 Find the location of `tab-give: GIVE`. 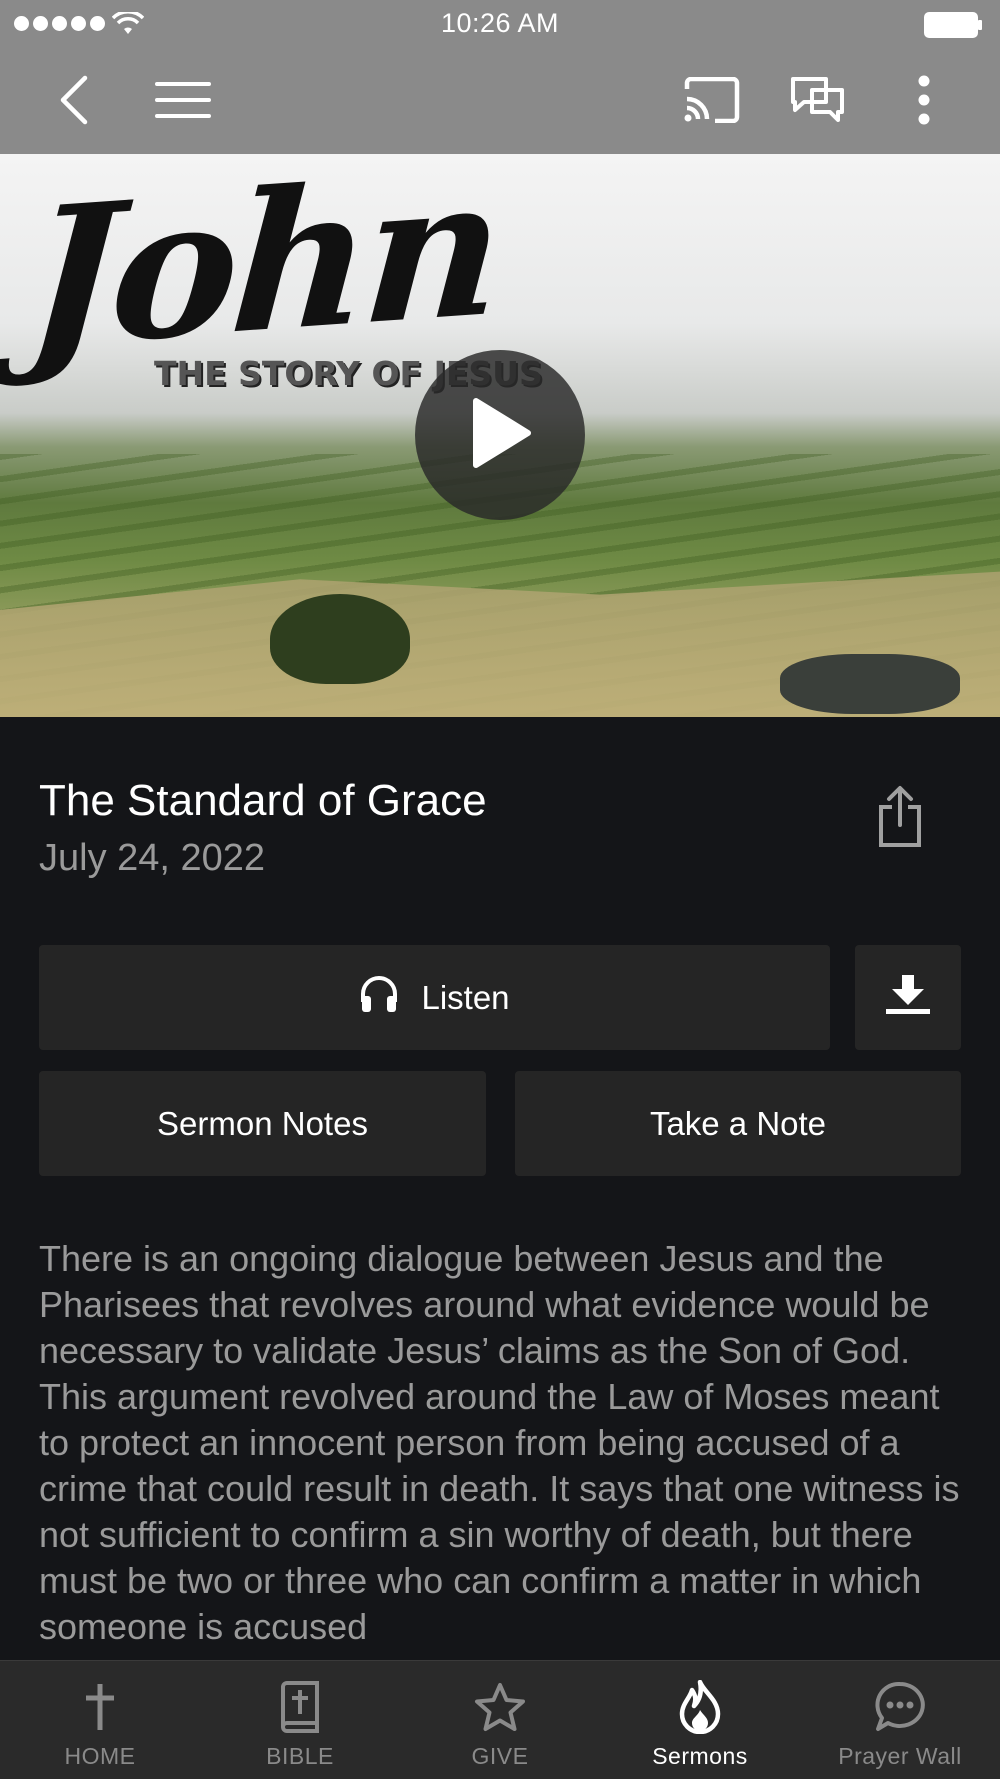

tab-give: GIVE is located at coordinates (500, 1720).